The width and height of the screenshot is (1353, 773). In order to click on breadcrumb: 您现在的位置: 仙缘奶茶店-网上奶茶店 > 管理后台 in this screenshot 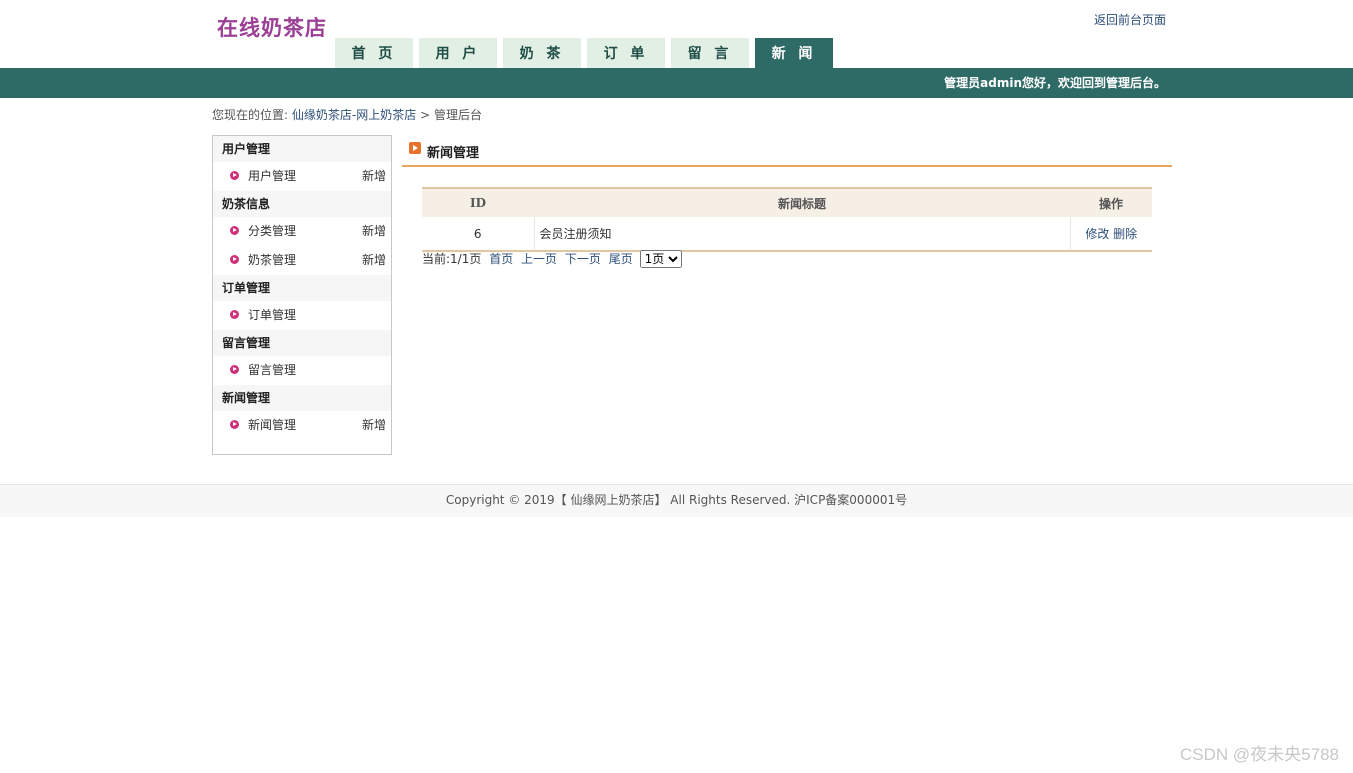, I will do `click(347, 114)`.